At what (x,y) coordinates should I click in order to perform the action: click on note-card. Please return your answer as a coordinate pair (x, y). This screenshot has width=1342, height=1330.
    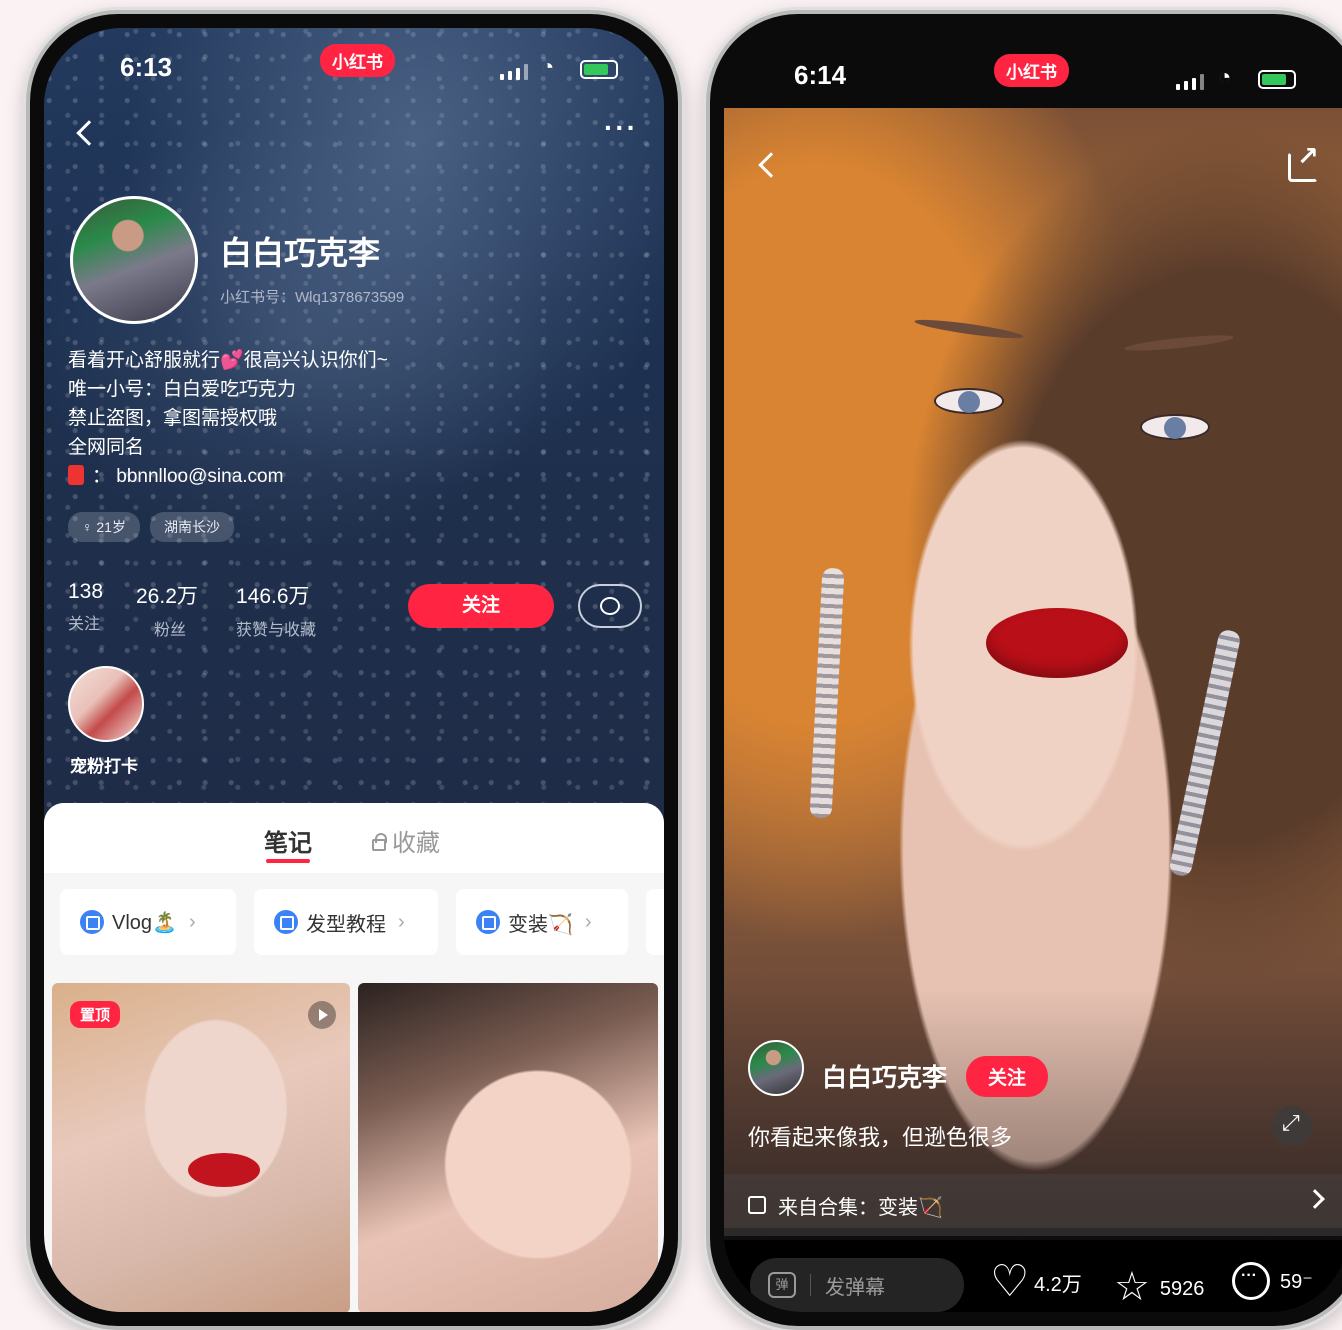
    Looking at the image, I should click on (508, 1147).